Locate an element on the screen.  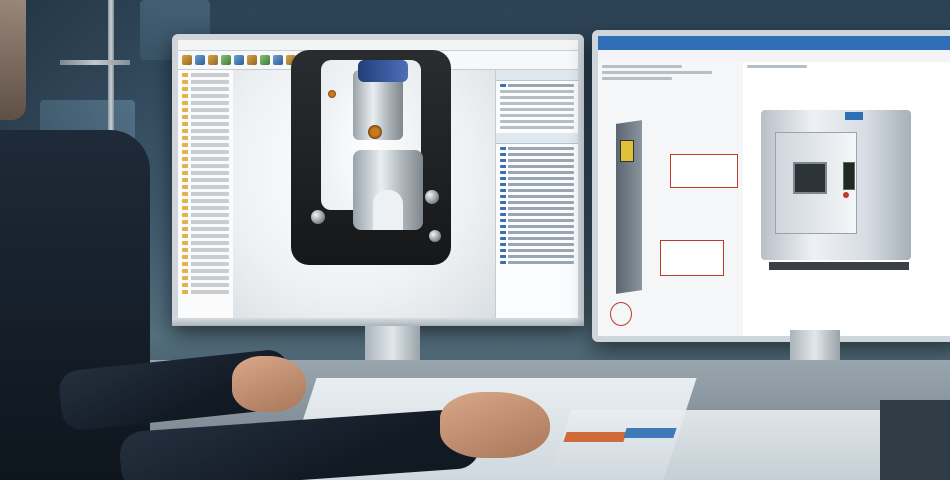
machine-window is located at coordinates (810, 178).